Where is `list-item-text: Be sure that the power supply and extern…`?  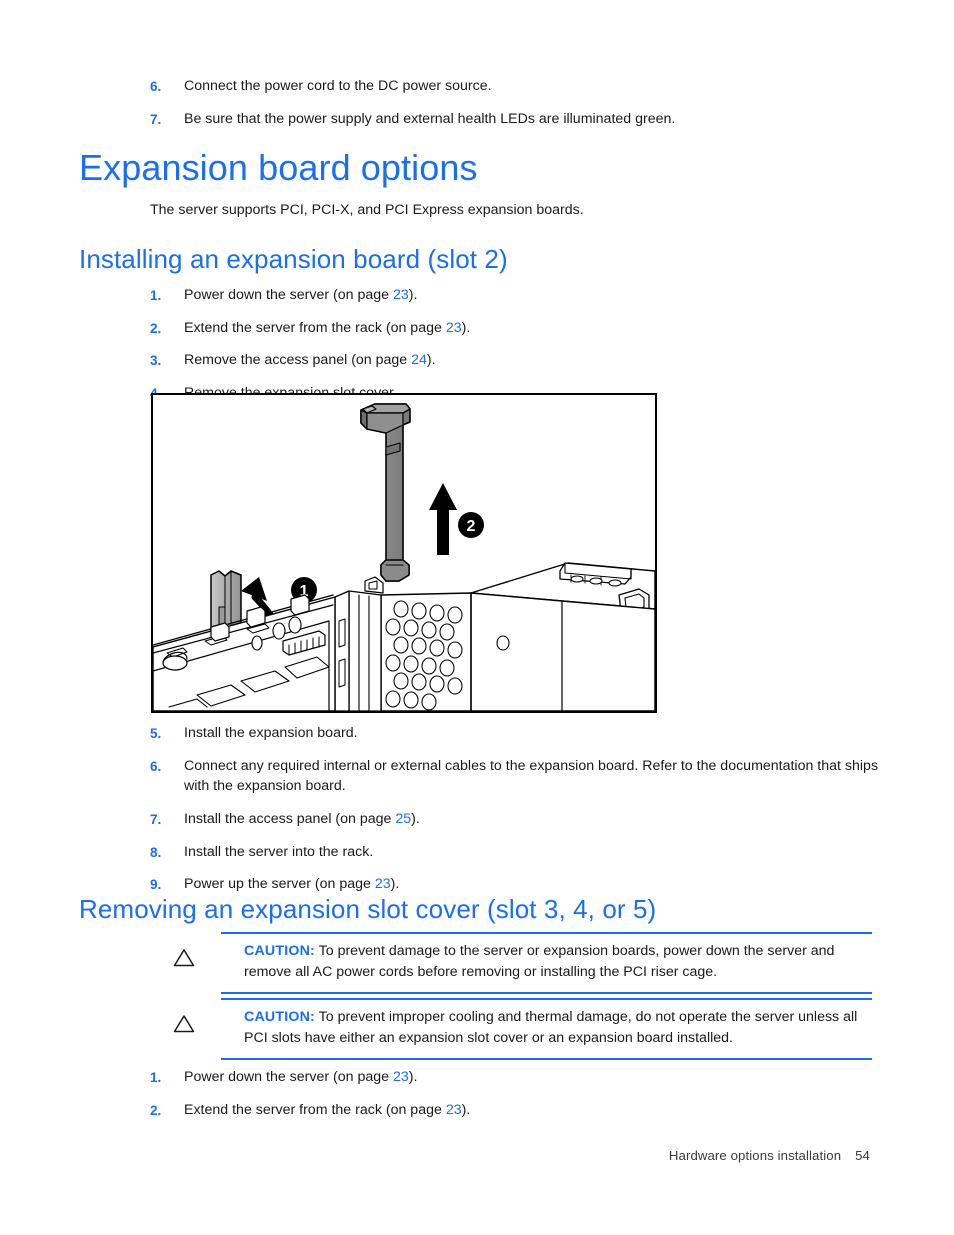 list-item-text: Be sure that the power supply and extern… is located at coordinates (430, 118).